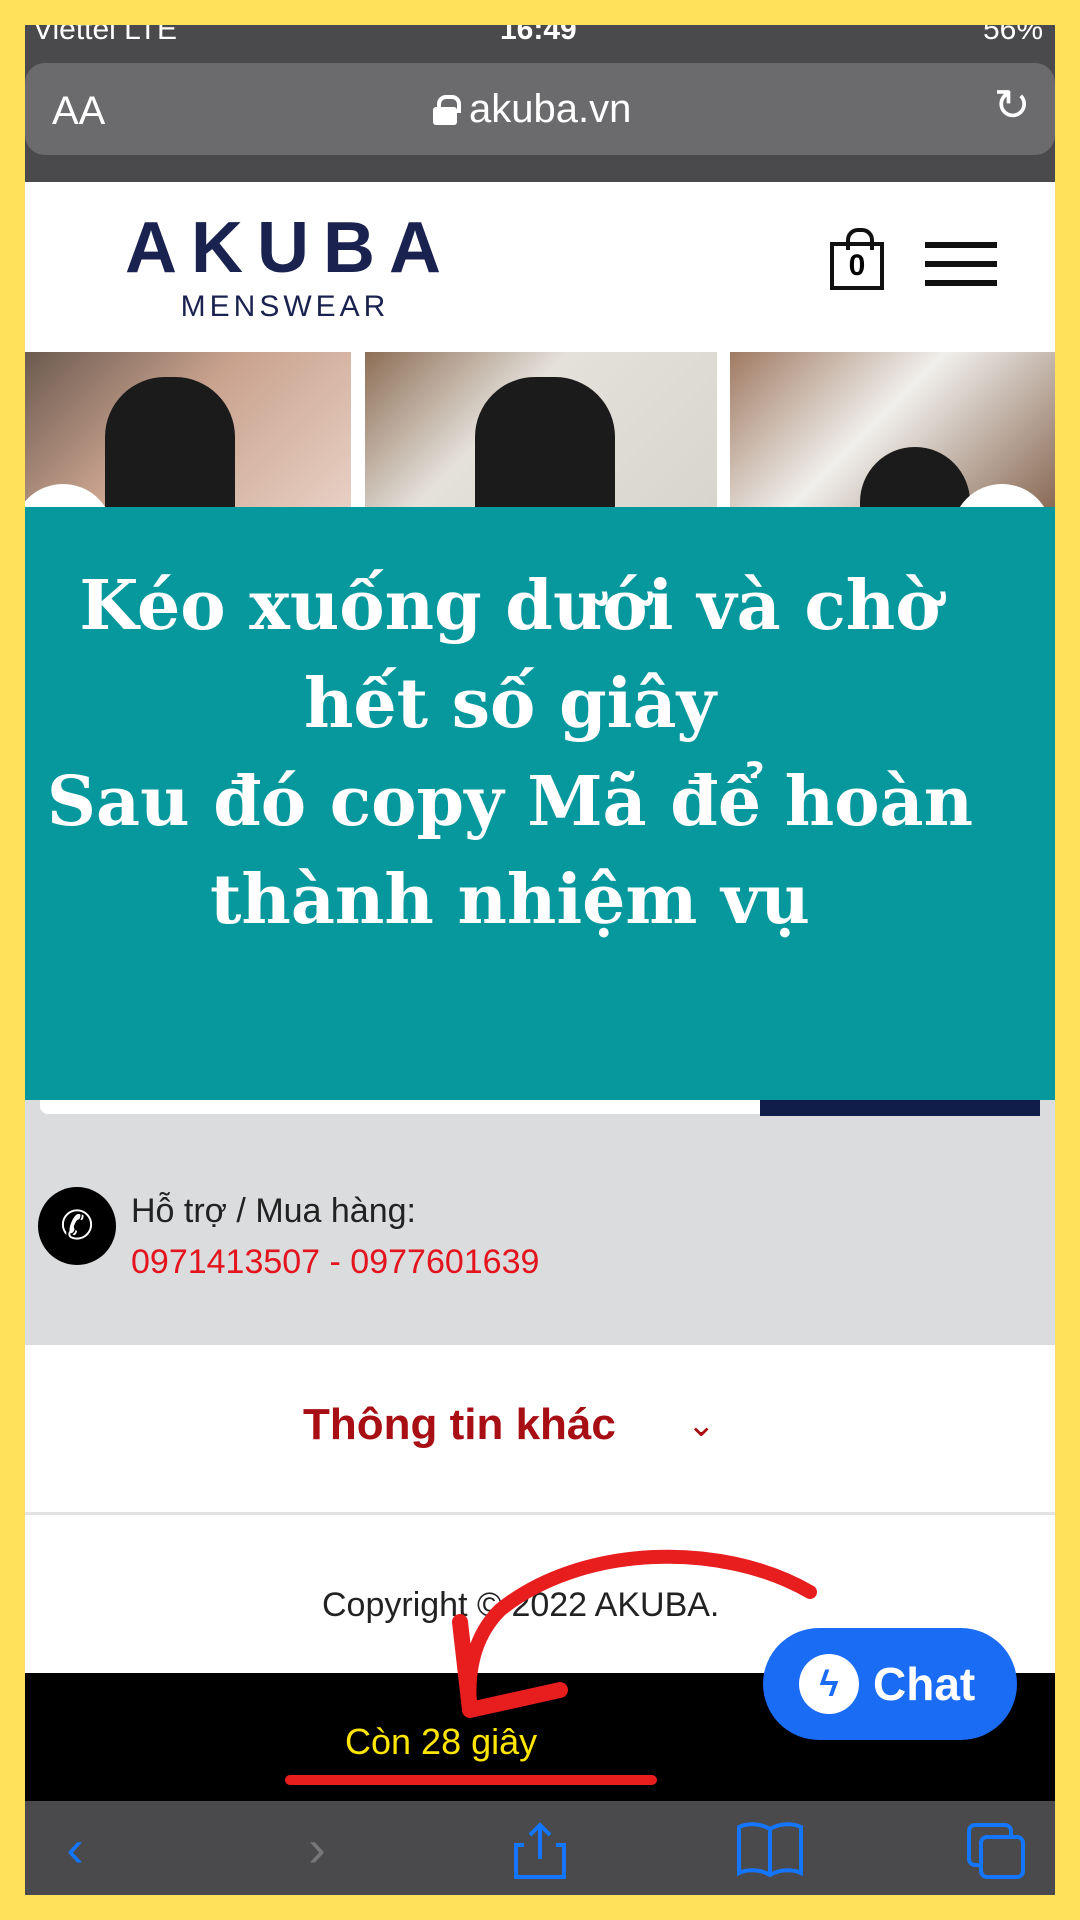  I want to click on status-bar: Viettel LTE 16:49 56%, so click(540, 35).